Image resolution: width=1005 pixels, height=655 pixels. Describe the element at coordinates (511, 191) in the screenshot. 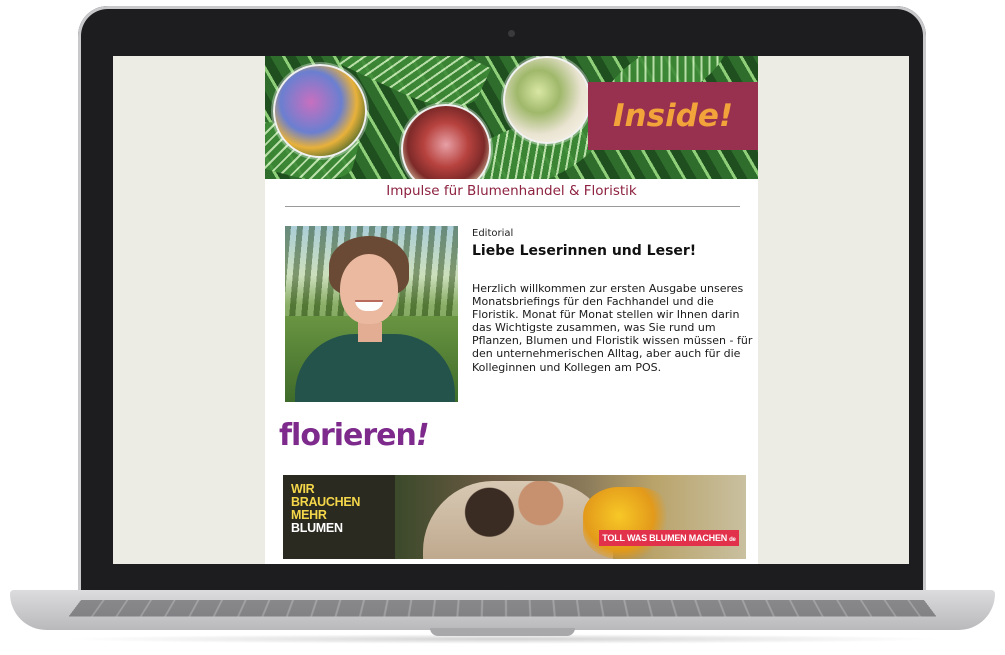

I see `tagline: Impulse für Blumenhandel & Floristik` at that location.